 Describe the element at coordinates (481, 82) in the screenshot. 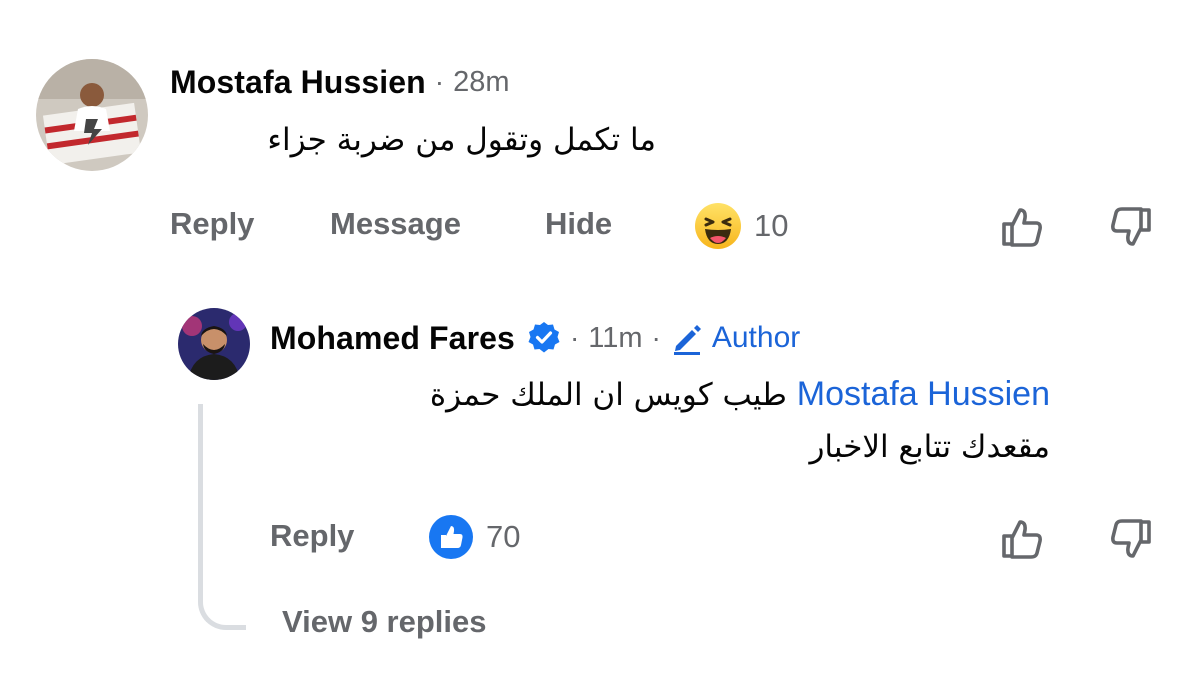

I see `comment-timestamp: 28m` at that location.